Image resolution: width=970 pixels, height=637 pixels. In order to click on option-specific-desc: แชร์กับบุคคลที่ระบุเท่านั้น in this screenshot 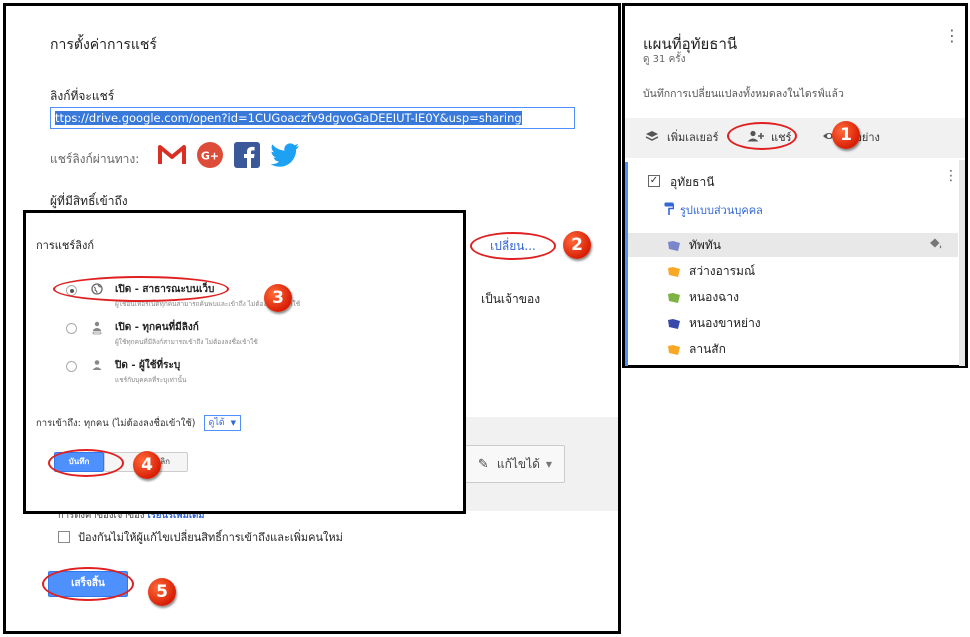, I will do `click(151, 380)`.